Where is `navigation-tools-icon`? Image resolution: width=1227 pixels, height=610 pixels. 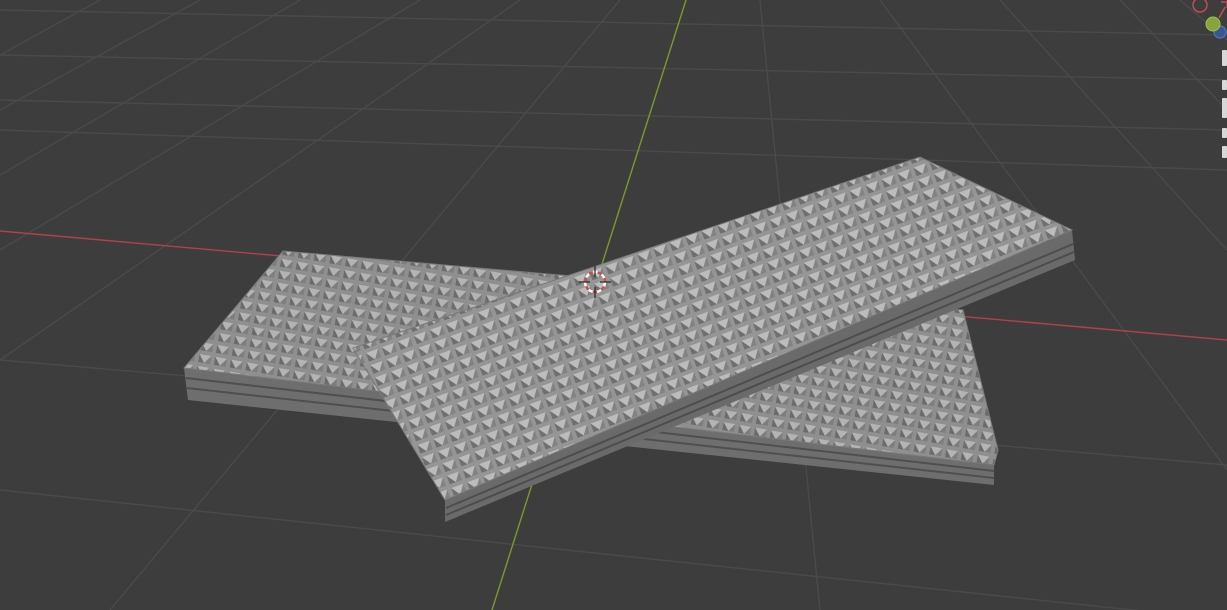 navigation-tools-icon is located at coordinates (1224, 105).